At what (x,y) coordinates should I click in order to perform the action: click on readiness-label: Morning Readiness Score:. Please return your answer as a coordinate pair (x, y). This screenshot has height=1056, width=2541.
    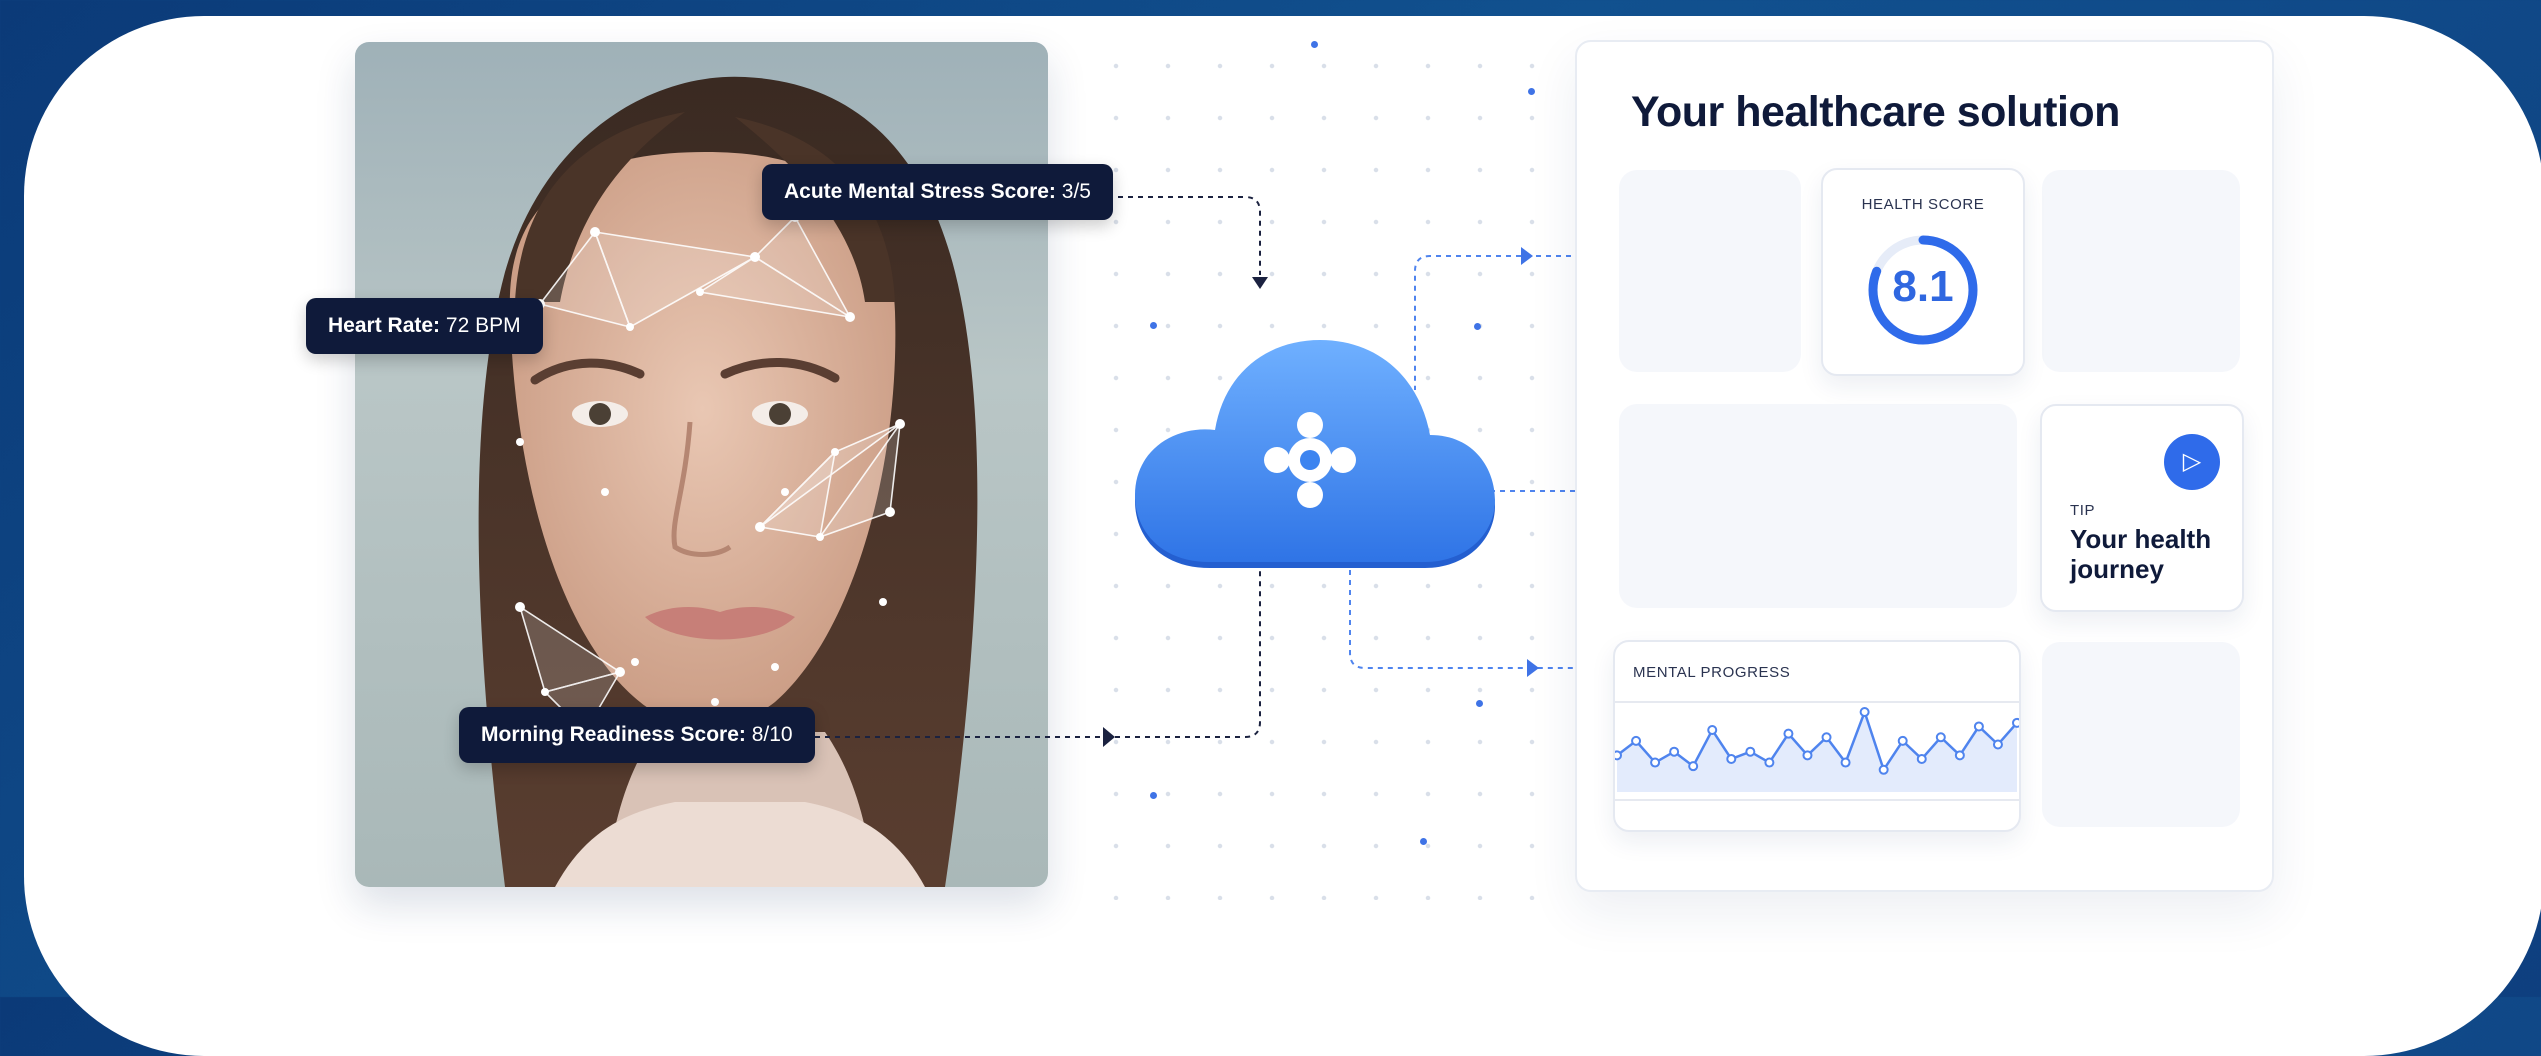
    Looking at the image, I should click on (613, 734).